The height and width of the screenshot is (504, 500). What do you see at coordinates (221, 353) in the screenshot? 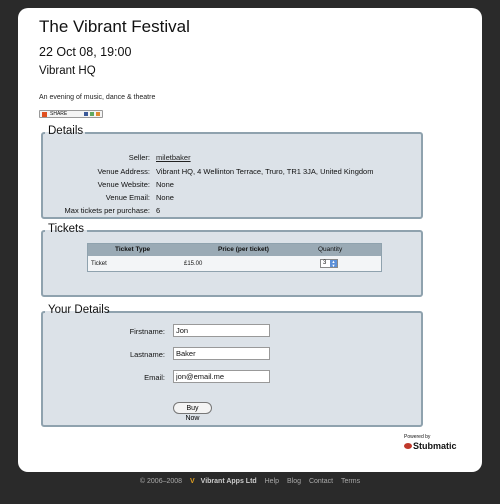
I see `lastname-input` at bounding box center [221, 353].